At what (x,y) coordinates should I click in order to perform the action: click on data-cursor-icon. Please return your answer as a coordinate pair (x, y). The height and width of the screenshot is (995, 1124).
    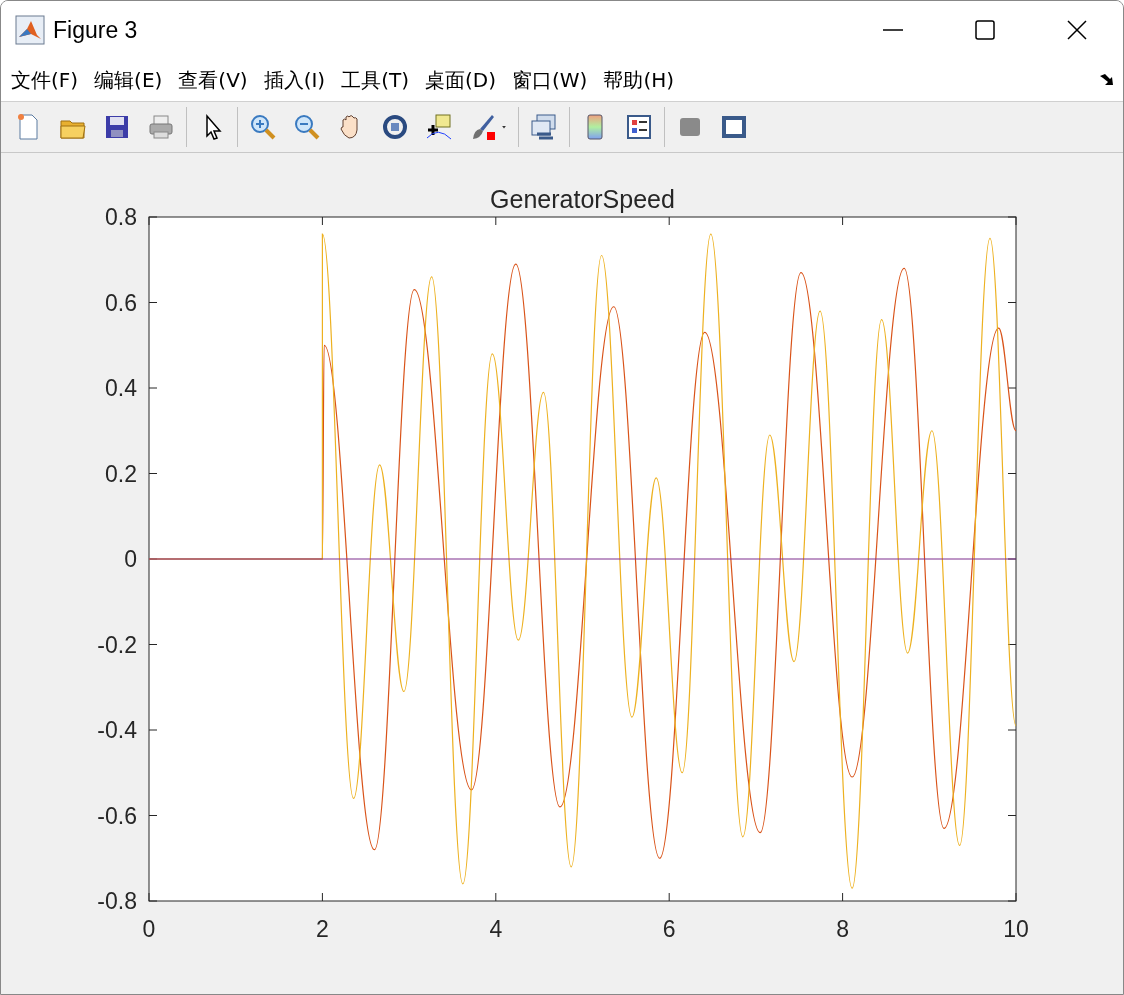
    Looking at the image, I should click on (439, 127).